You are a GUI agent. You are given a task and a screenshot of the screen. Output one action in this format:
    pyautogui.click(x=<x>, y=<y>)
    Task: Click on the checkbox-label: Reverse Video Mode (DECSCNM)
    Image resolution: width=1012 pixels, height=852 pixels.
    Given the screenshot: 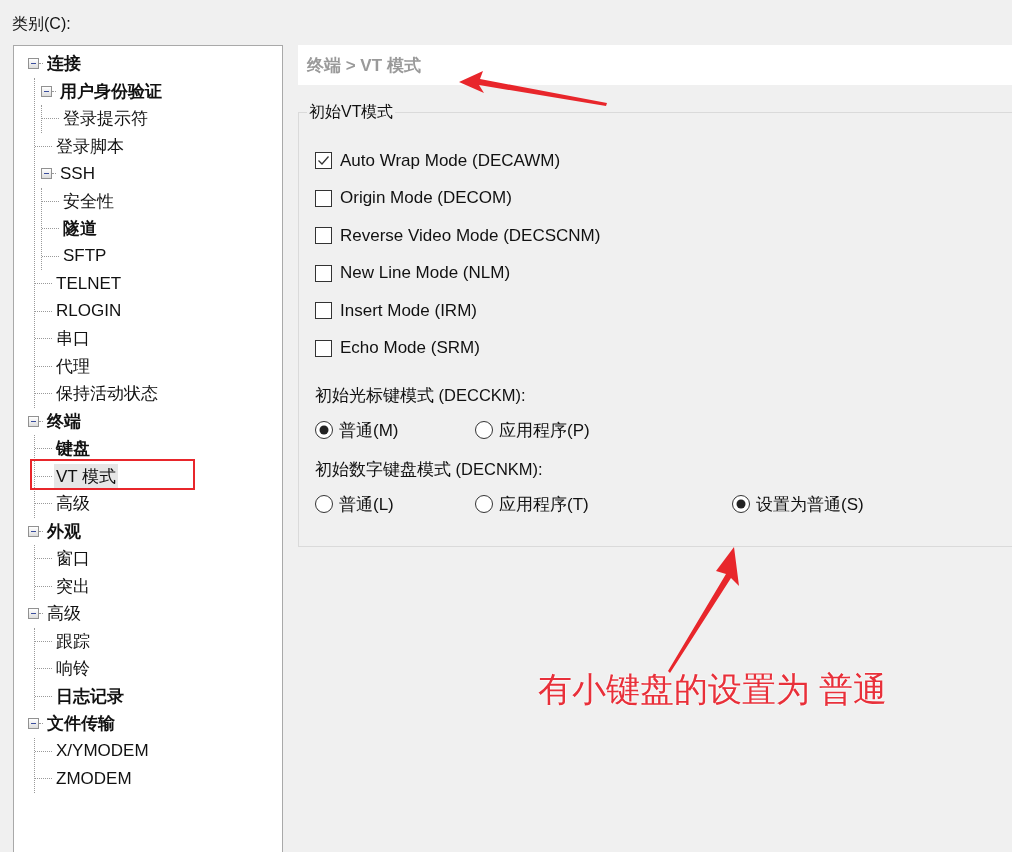 What is the action you would take?
    pyautogui.click(x=470, y=235)
    